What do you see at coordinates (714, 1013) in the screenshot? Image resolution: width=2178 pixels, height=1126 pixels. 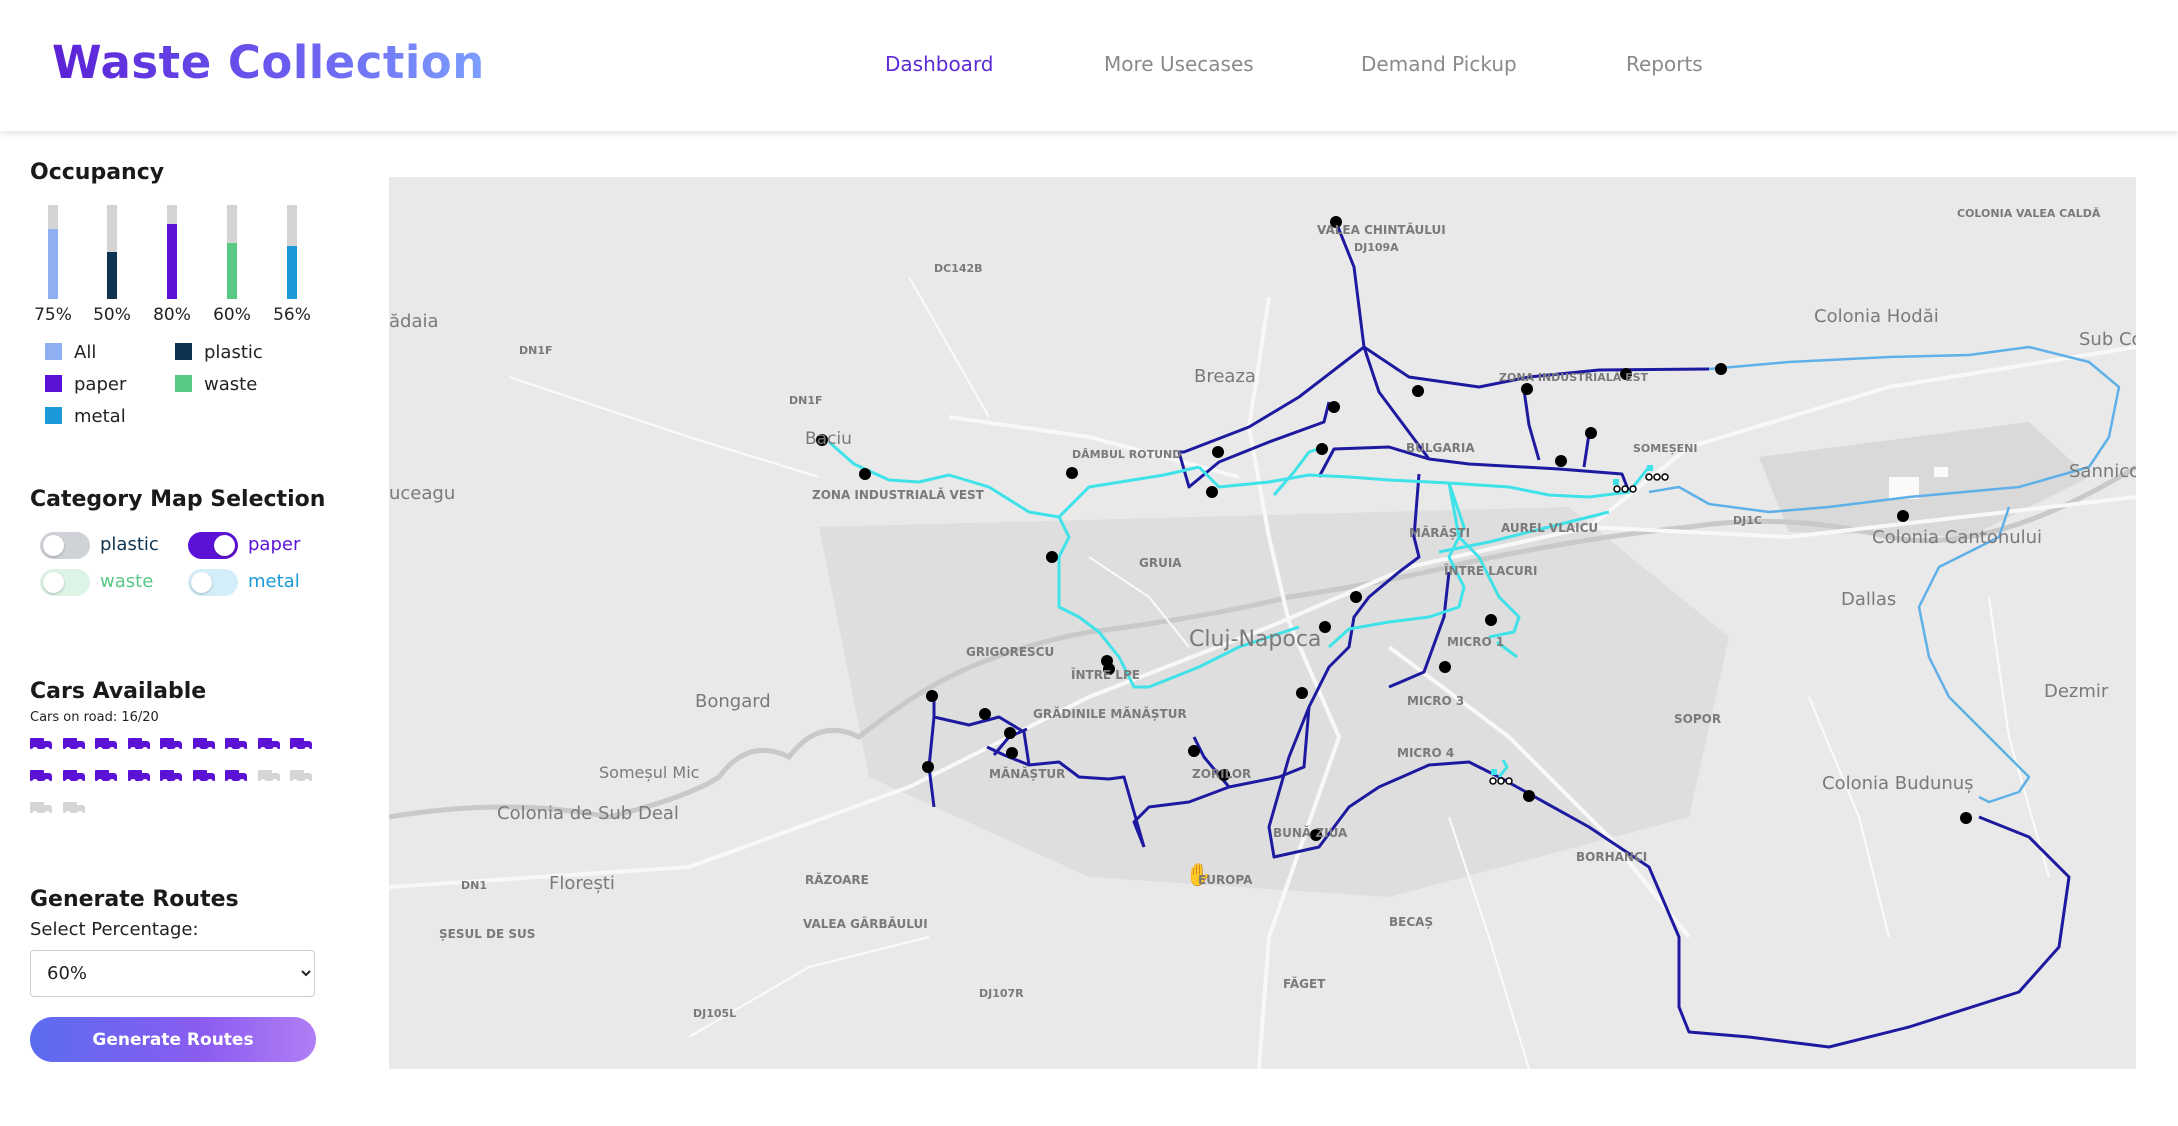 I see `map-place-label: DJ105L` at bounding box center [714, 1013].